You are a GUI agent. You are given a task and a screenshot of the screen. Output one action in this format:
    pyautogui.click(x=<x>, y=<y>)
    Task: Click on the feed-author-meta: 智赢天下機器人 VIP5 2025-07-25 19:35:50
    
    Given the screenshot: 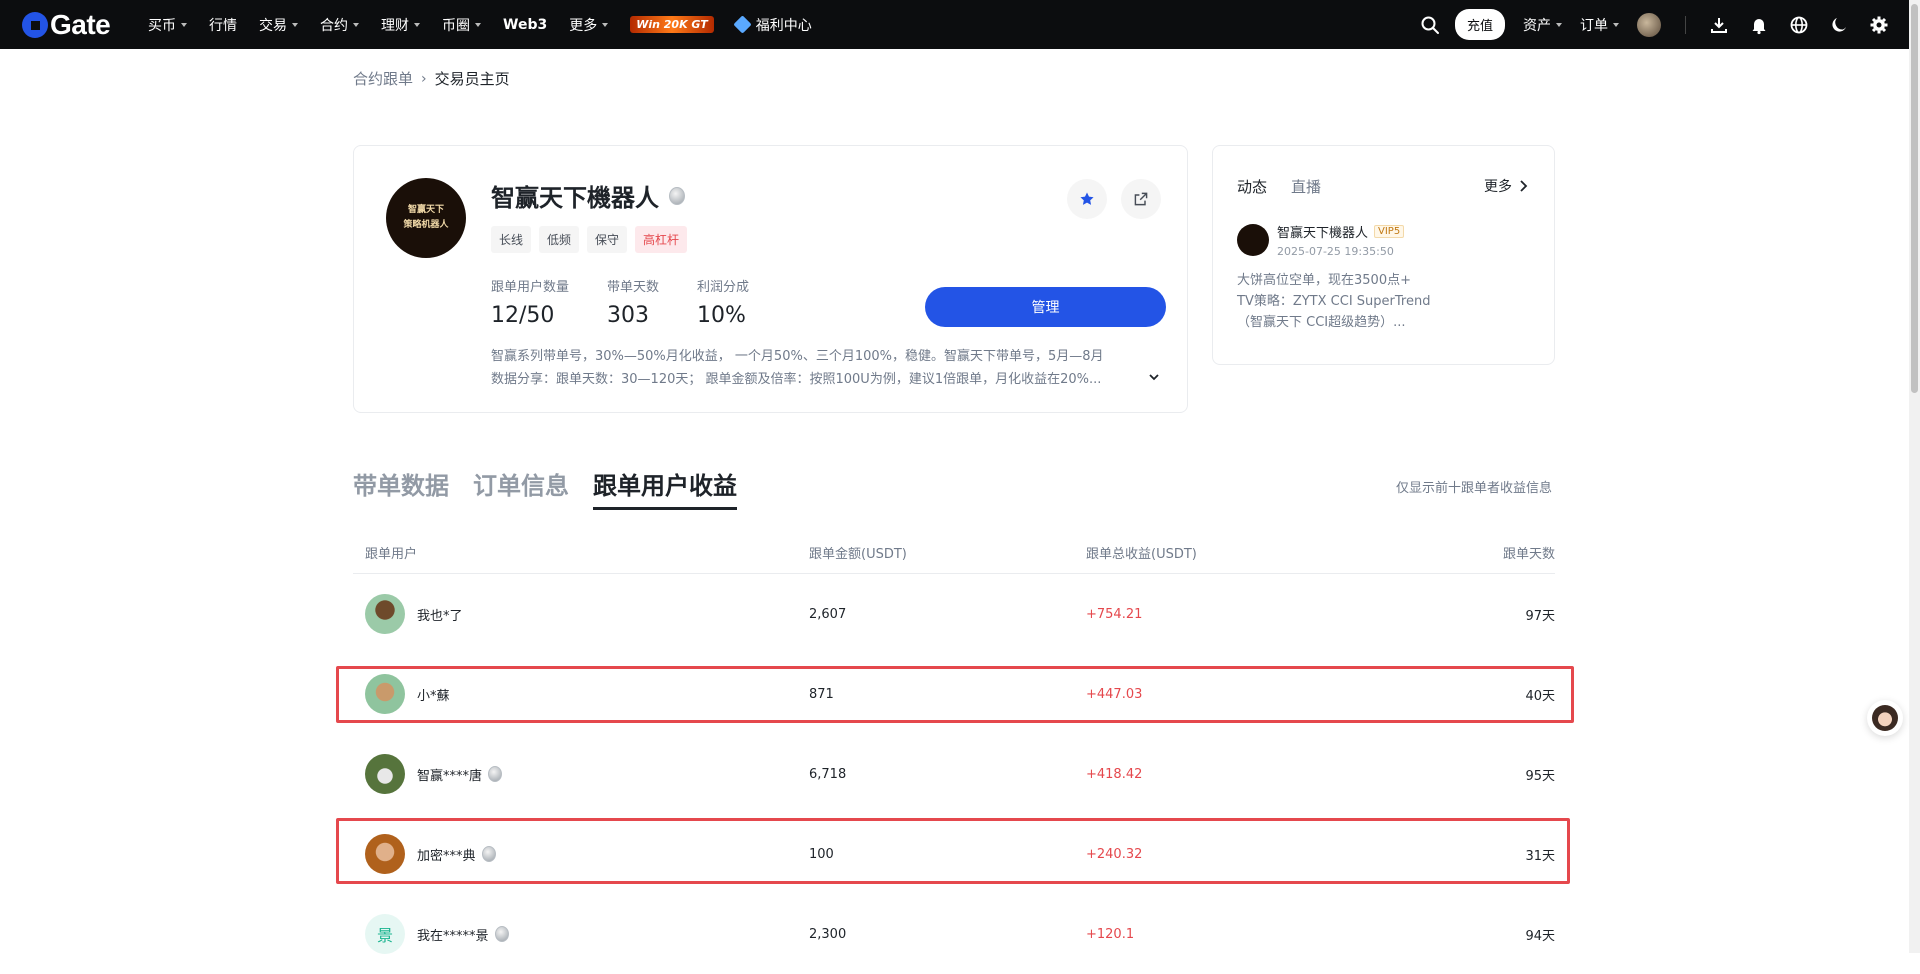 What is the action you would take?
    pyautogui.click(x=1341, y=240)
    